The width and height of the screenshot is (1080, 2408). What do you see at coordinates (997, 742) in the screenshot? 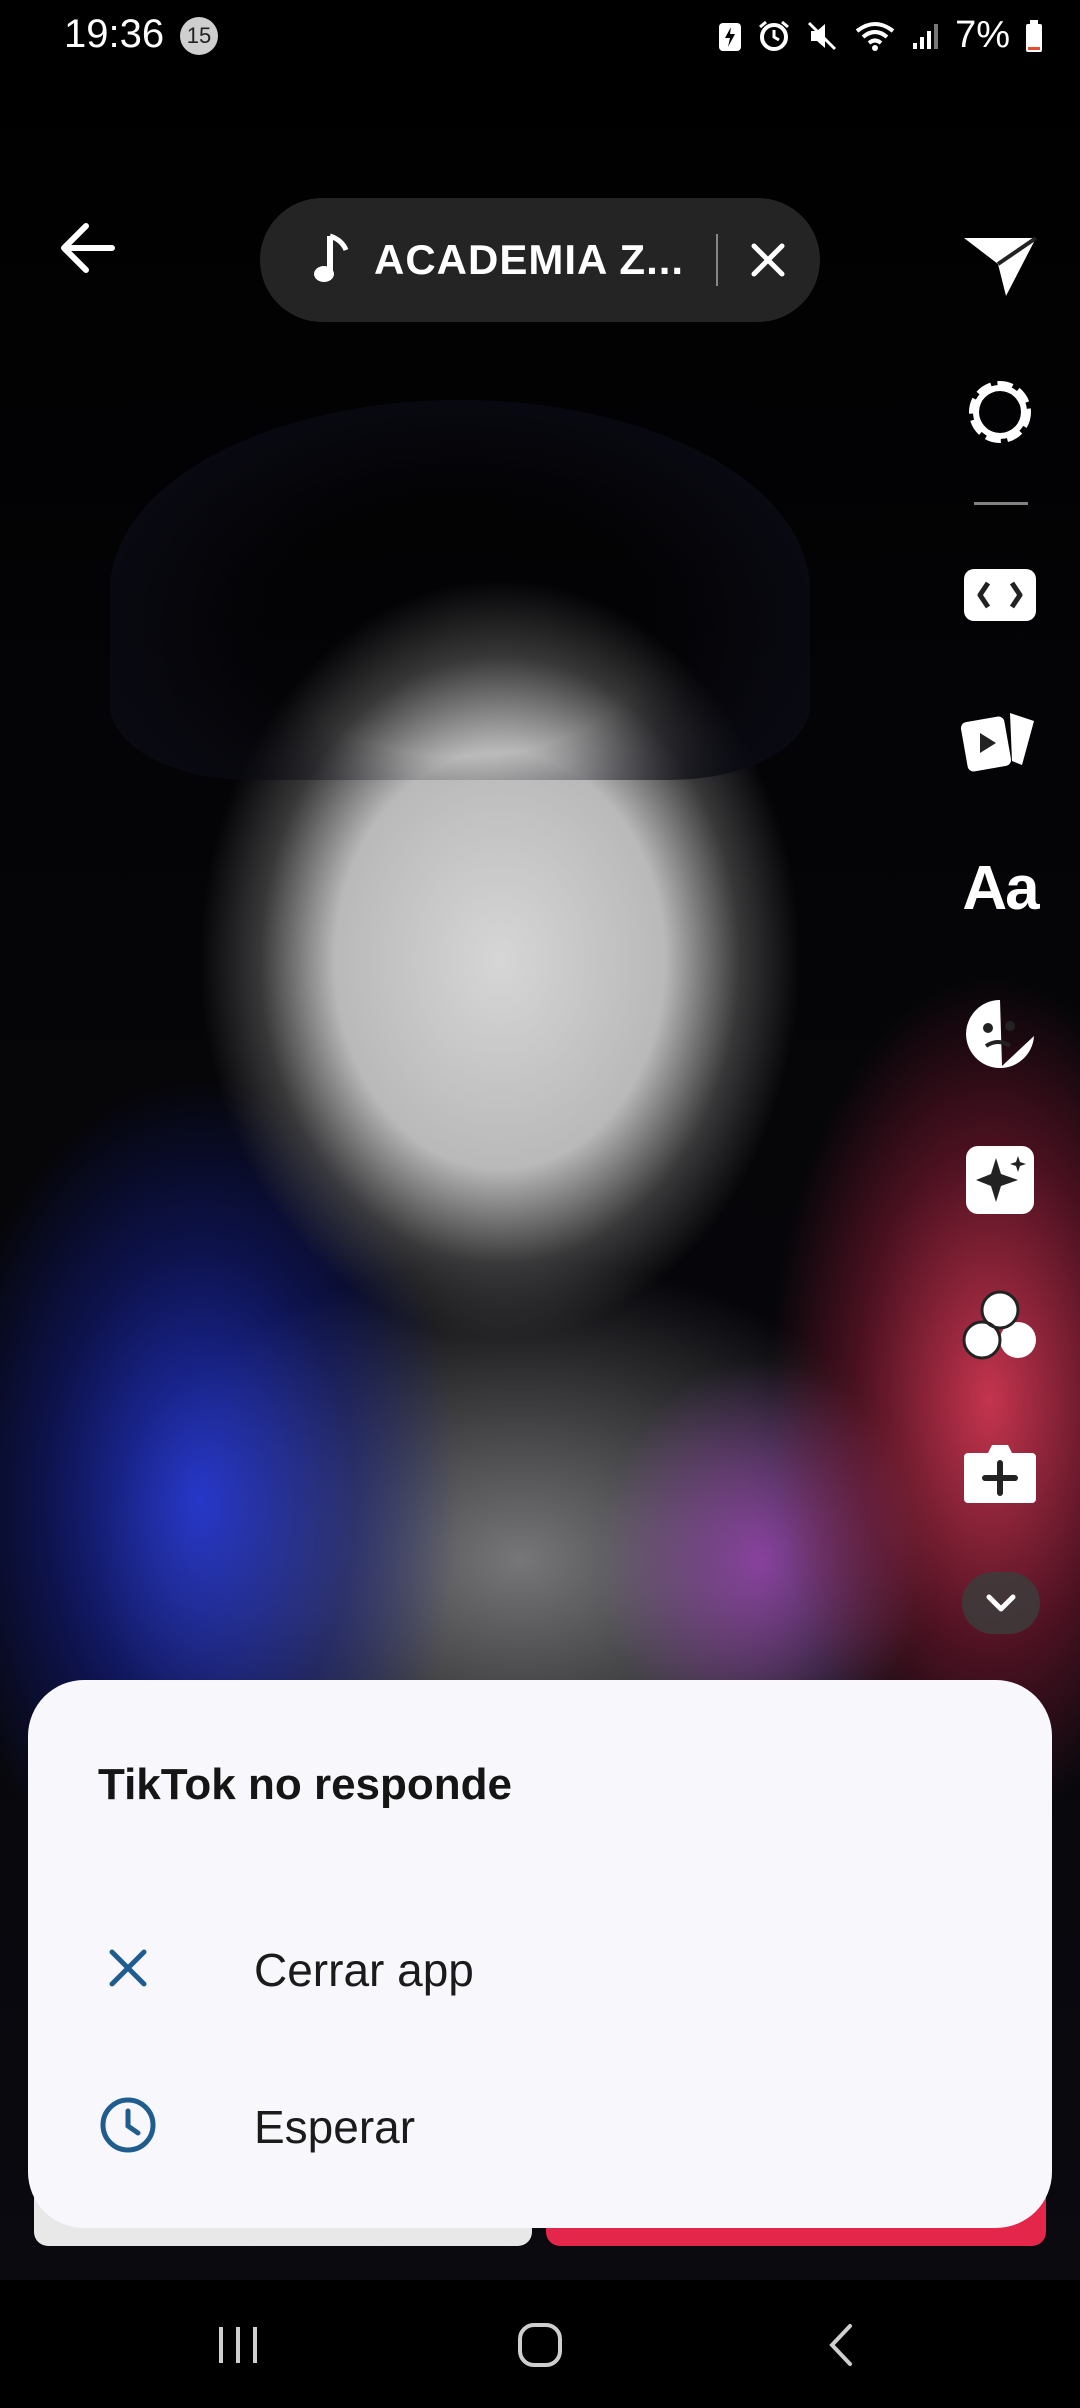
I see `templates-icon` at bounding box center [997, 742].